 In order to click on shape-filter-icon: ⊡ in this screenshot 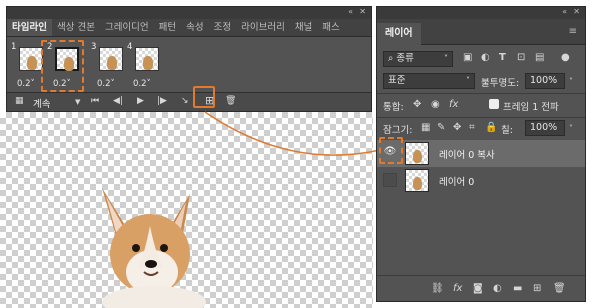, I will do `click(521, 58)`.